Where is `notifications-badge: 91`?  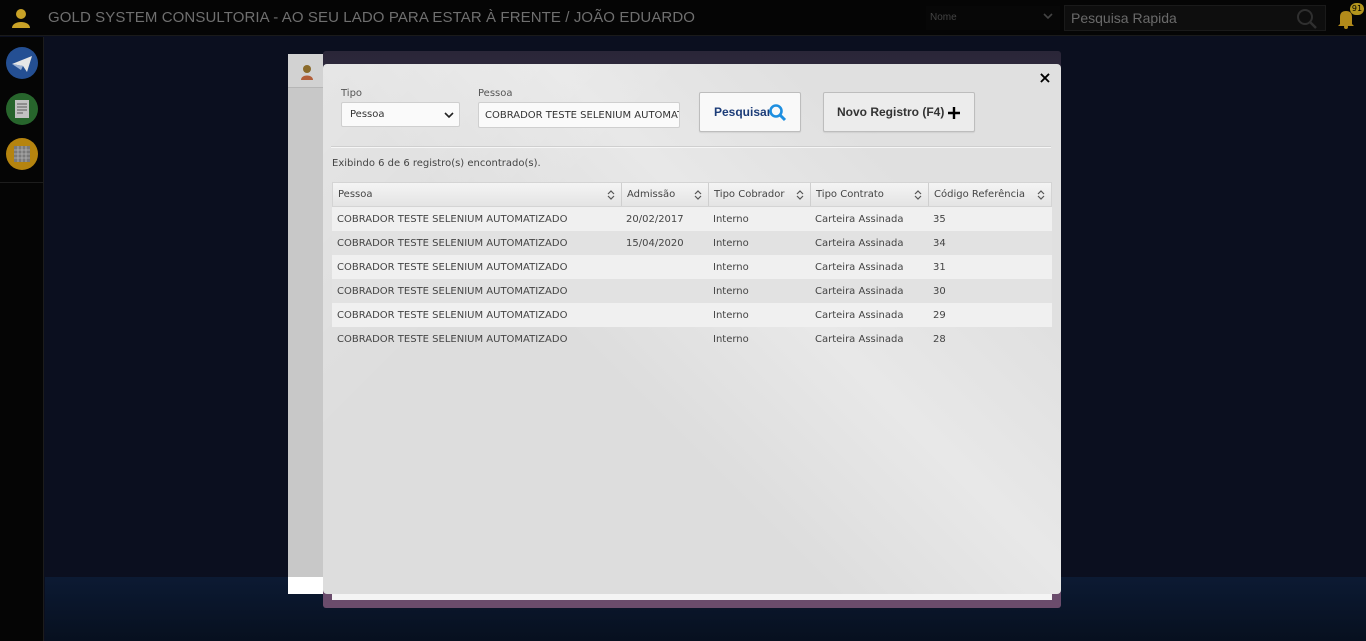
notifications-badge: 91 is located at coordinates (1357, 9).